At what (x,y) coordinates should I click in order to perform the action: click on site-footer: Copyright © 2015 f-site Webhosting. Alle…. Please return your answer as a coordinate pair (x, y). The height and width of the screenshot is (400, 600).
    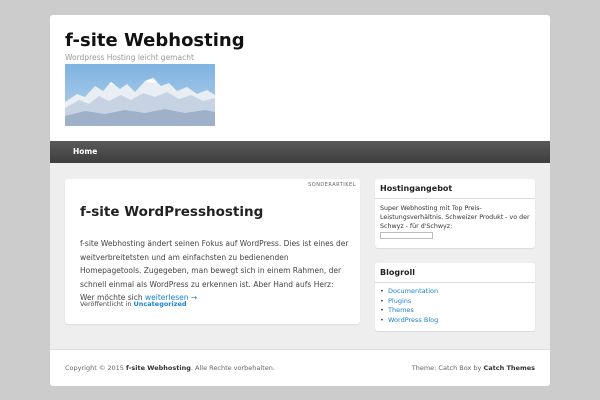
    Looking at the image, I should click on (300, 367).